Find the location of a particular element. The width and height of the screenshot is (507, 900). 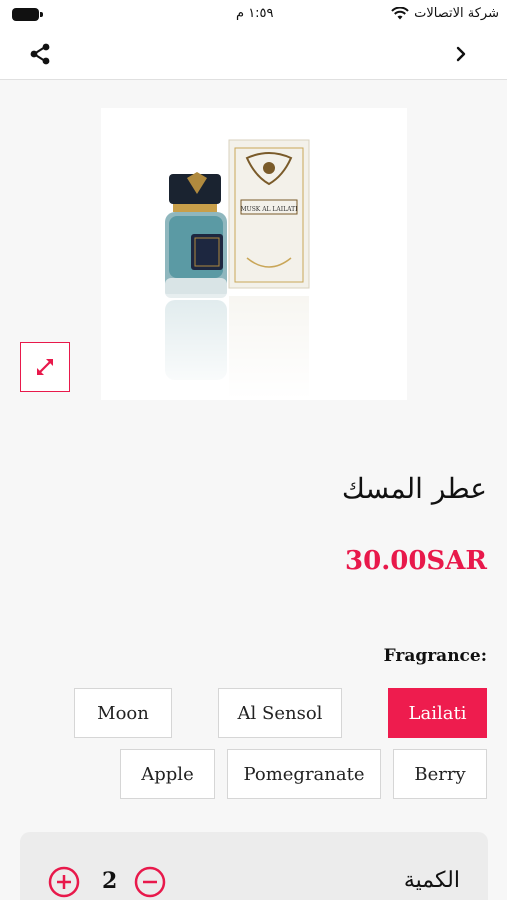

expand-image-button is located at coordinates (45, 367).